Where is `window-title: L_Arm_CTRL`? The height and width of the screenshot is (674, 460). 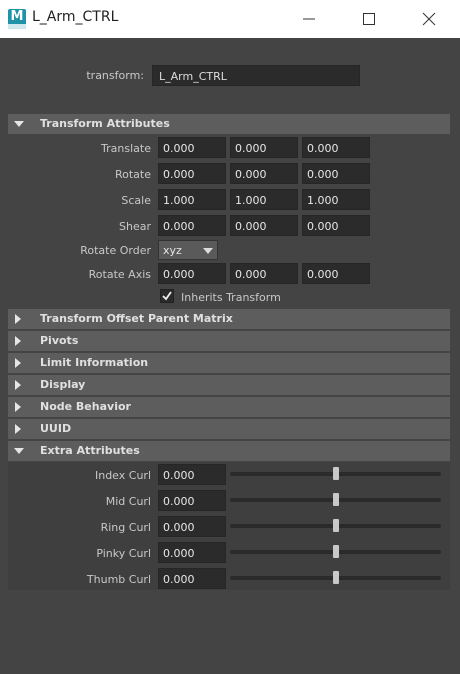 window-title: L_Arm_CTRL is located at coordinates (75, 17).